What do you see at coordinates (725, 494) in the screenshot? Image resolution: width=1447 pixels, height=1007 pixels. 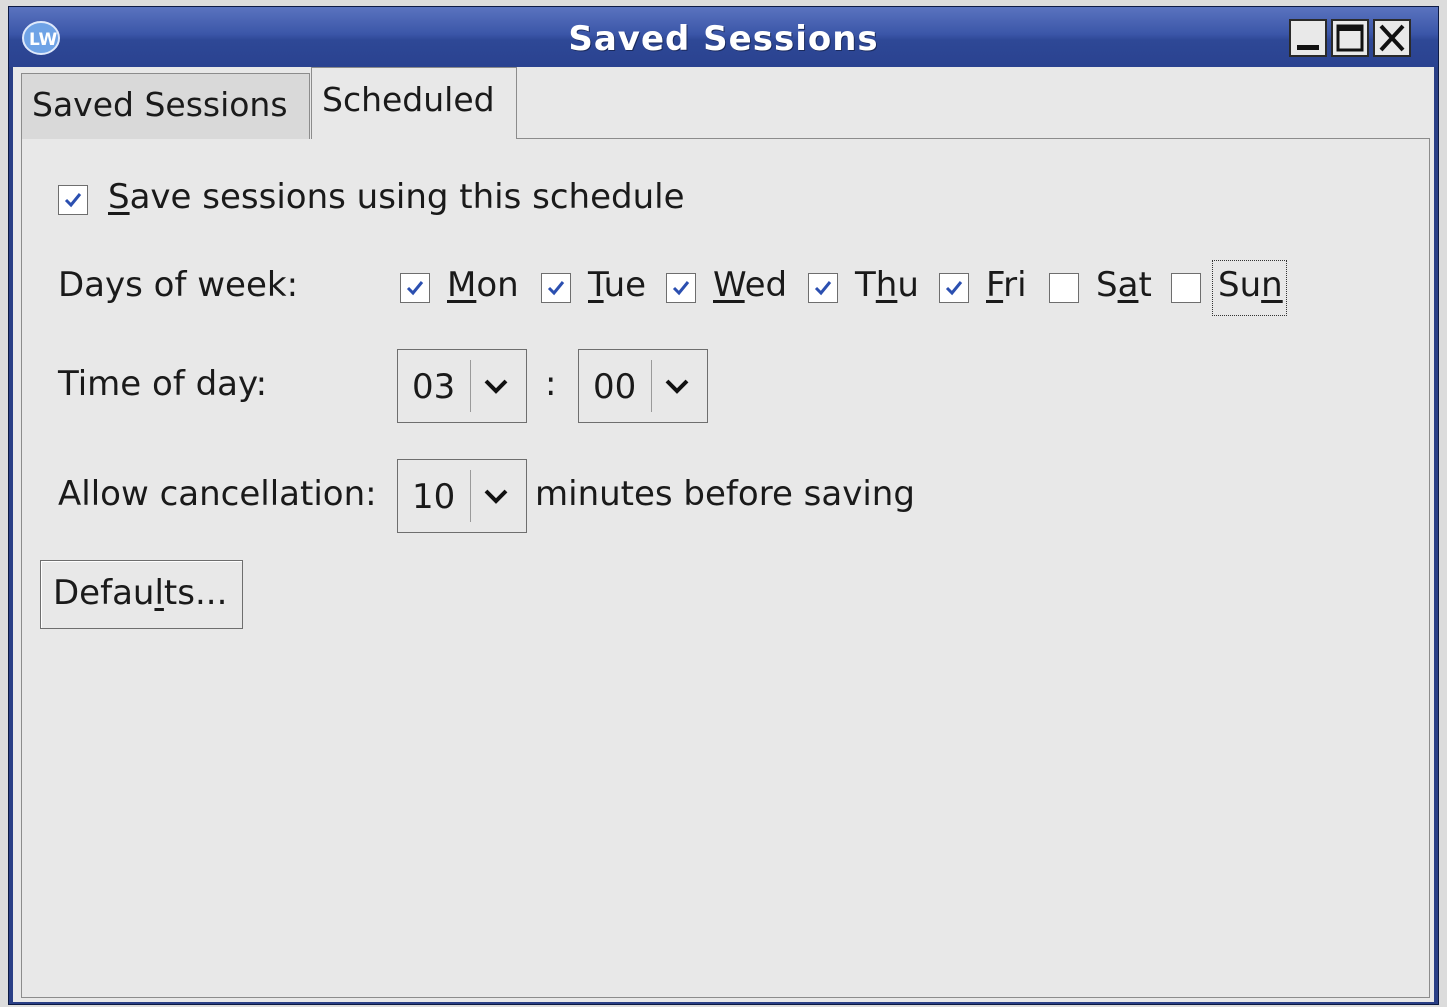 I see `cancellation-suffix-label: minutes before saving` at bounding box center [725, 494].